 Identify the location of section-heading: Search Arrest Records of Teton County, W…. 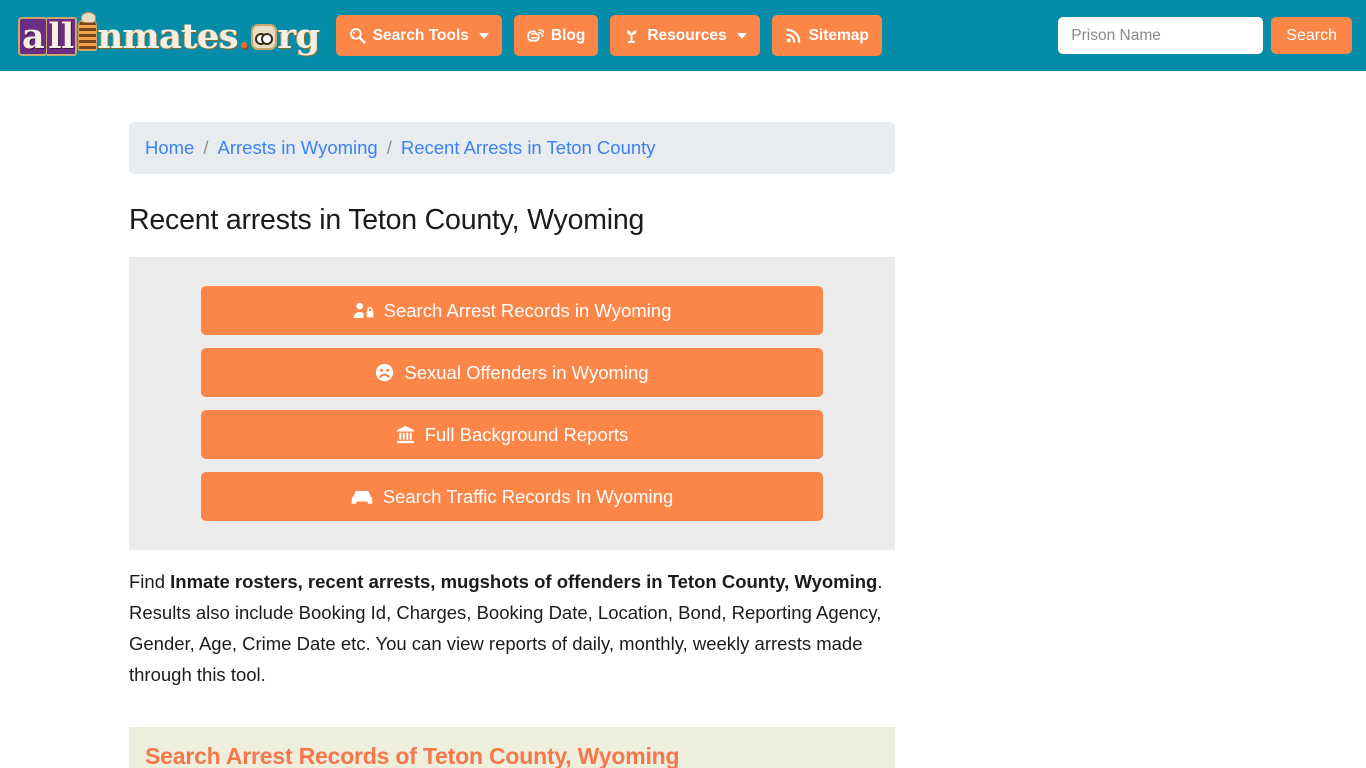
(412, 755).